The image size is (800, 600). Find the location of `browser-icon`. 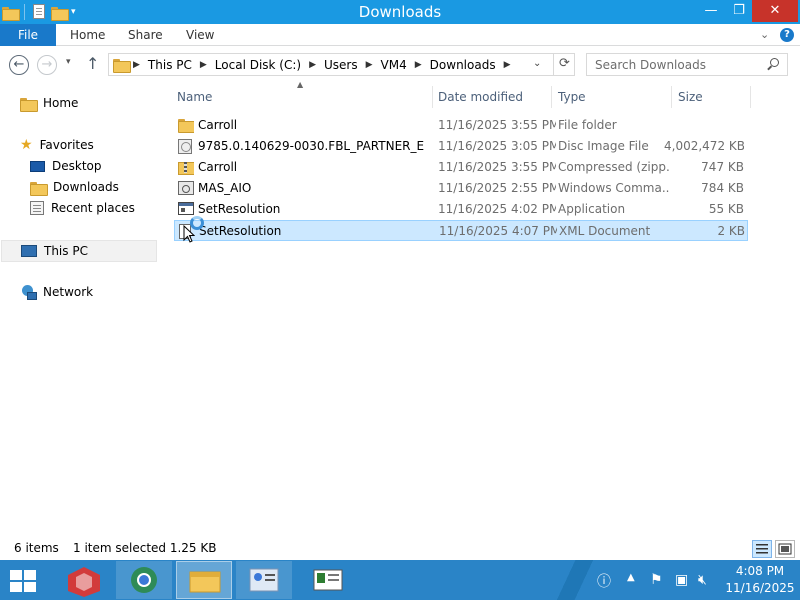

browser-icon is located at coordinates (144, 580).